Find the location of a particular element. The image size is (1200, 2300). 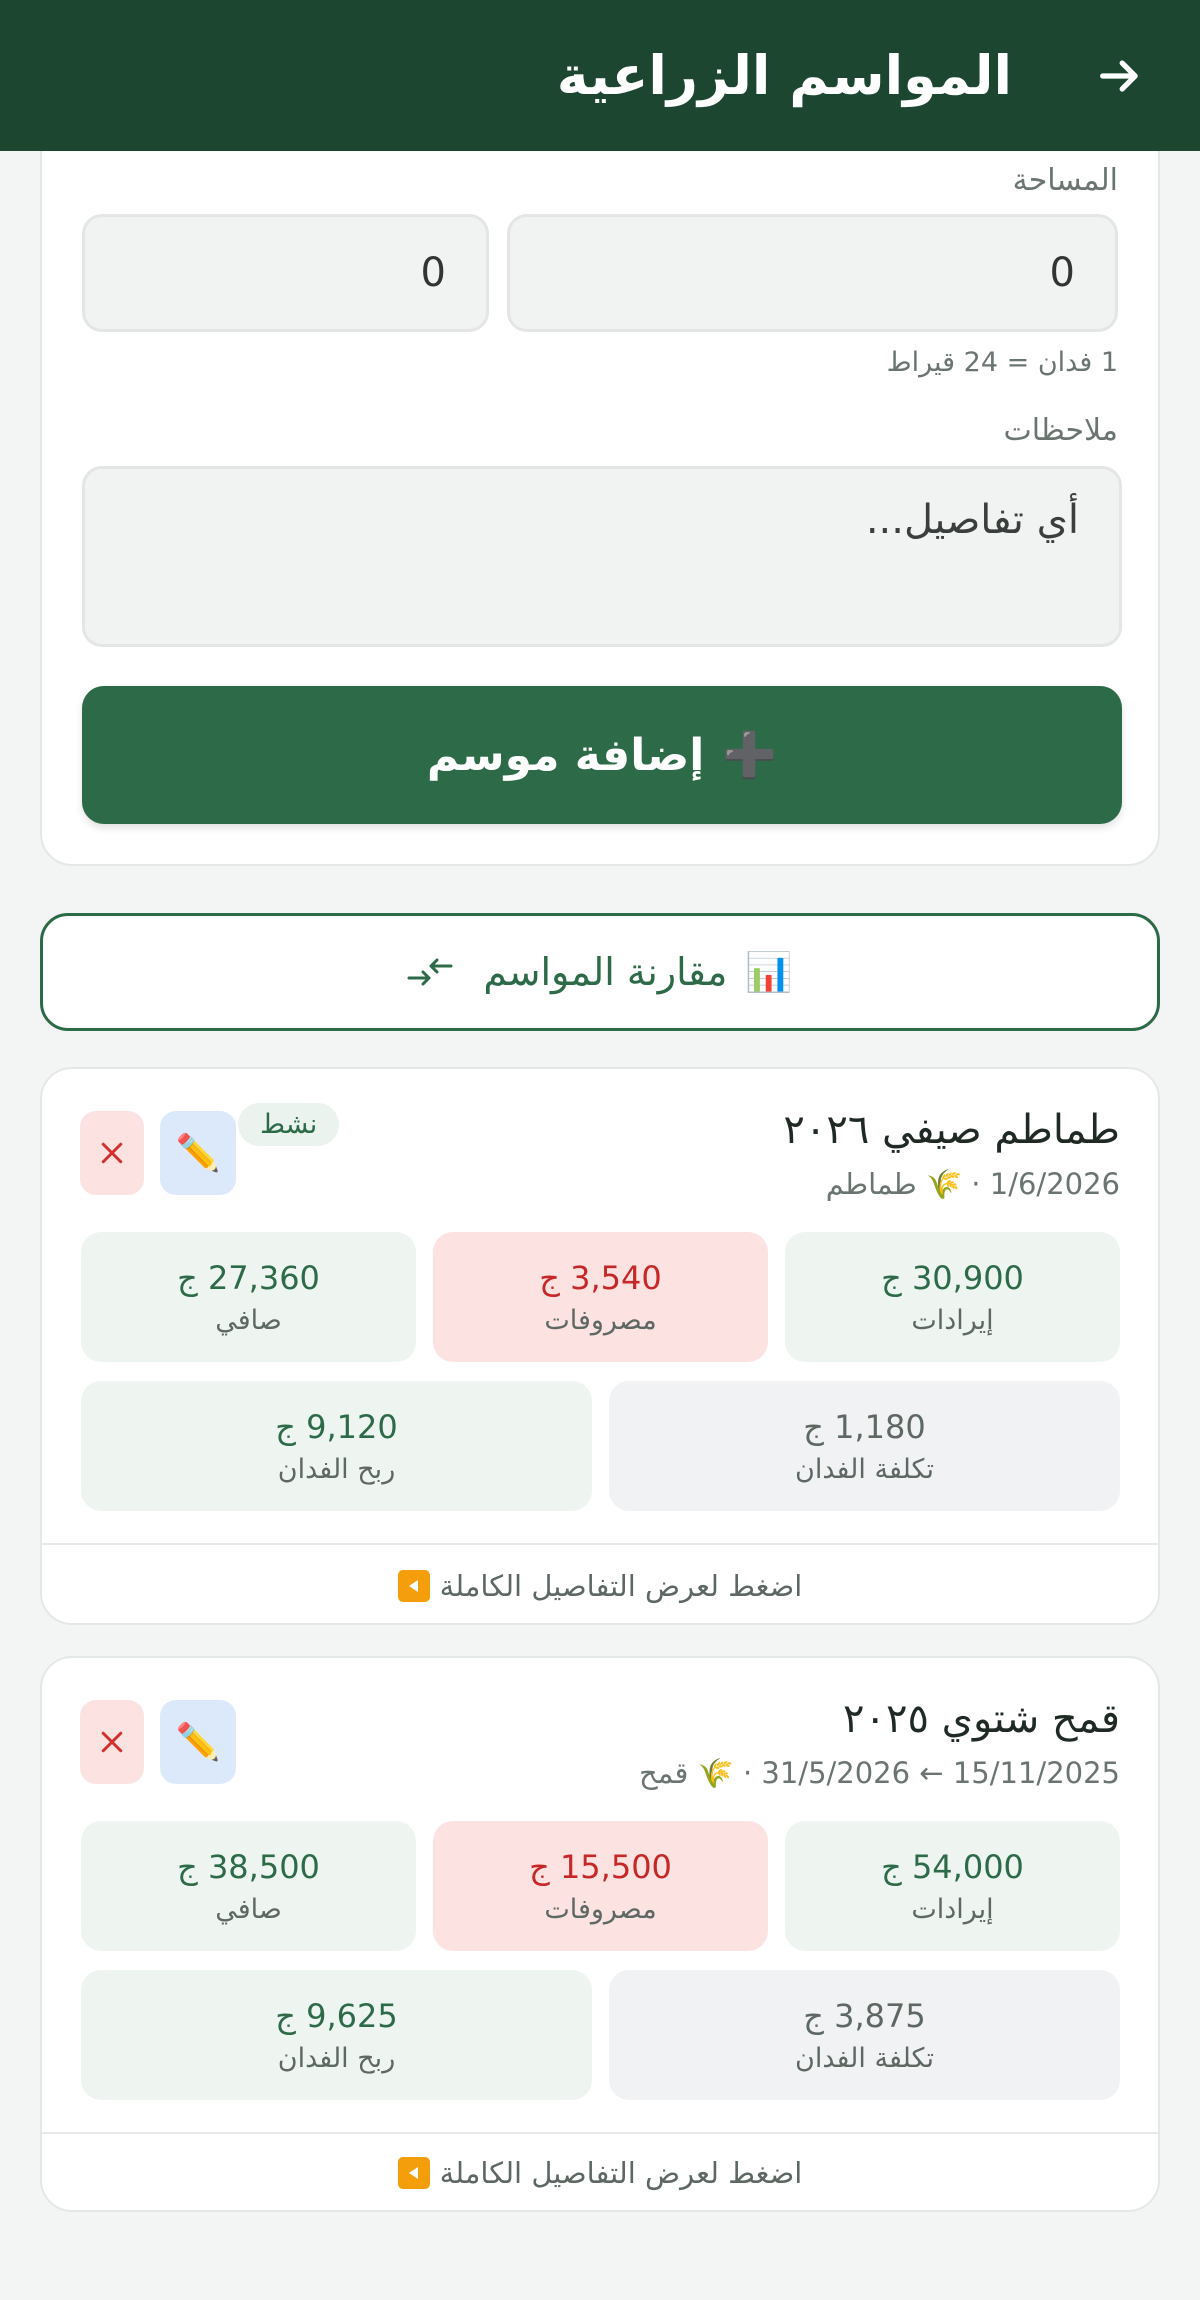

arrow-back-icon is located at coordinates (1119, 75).